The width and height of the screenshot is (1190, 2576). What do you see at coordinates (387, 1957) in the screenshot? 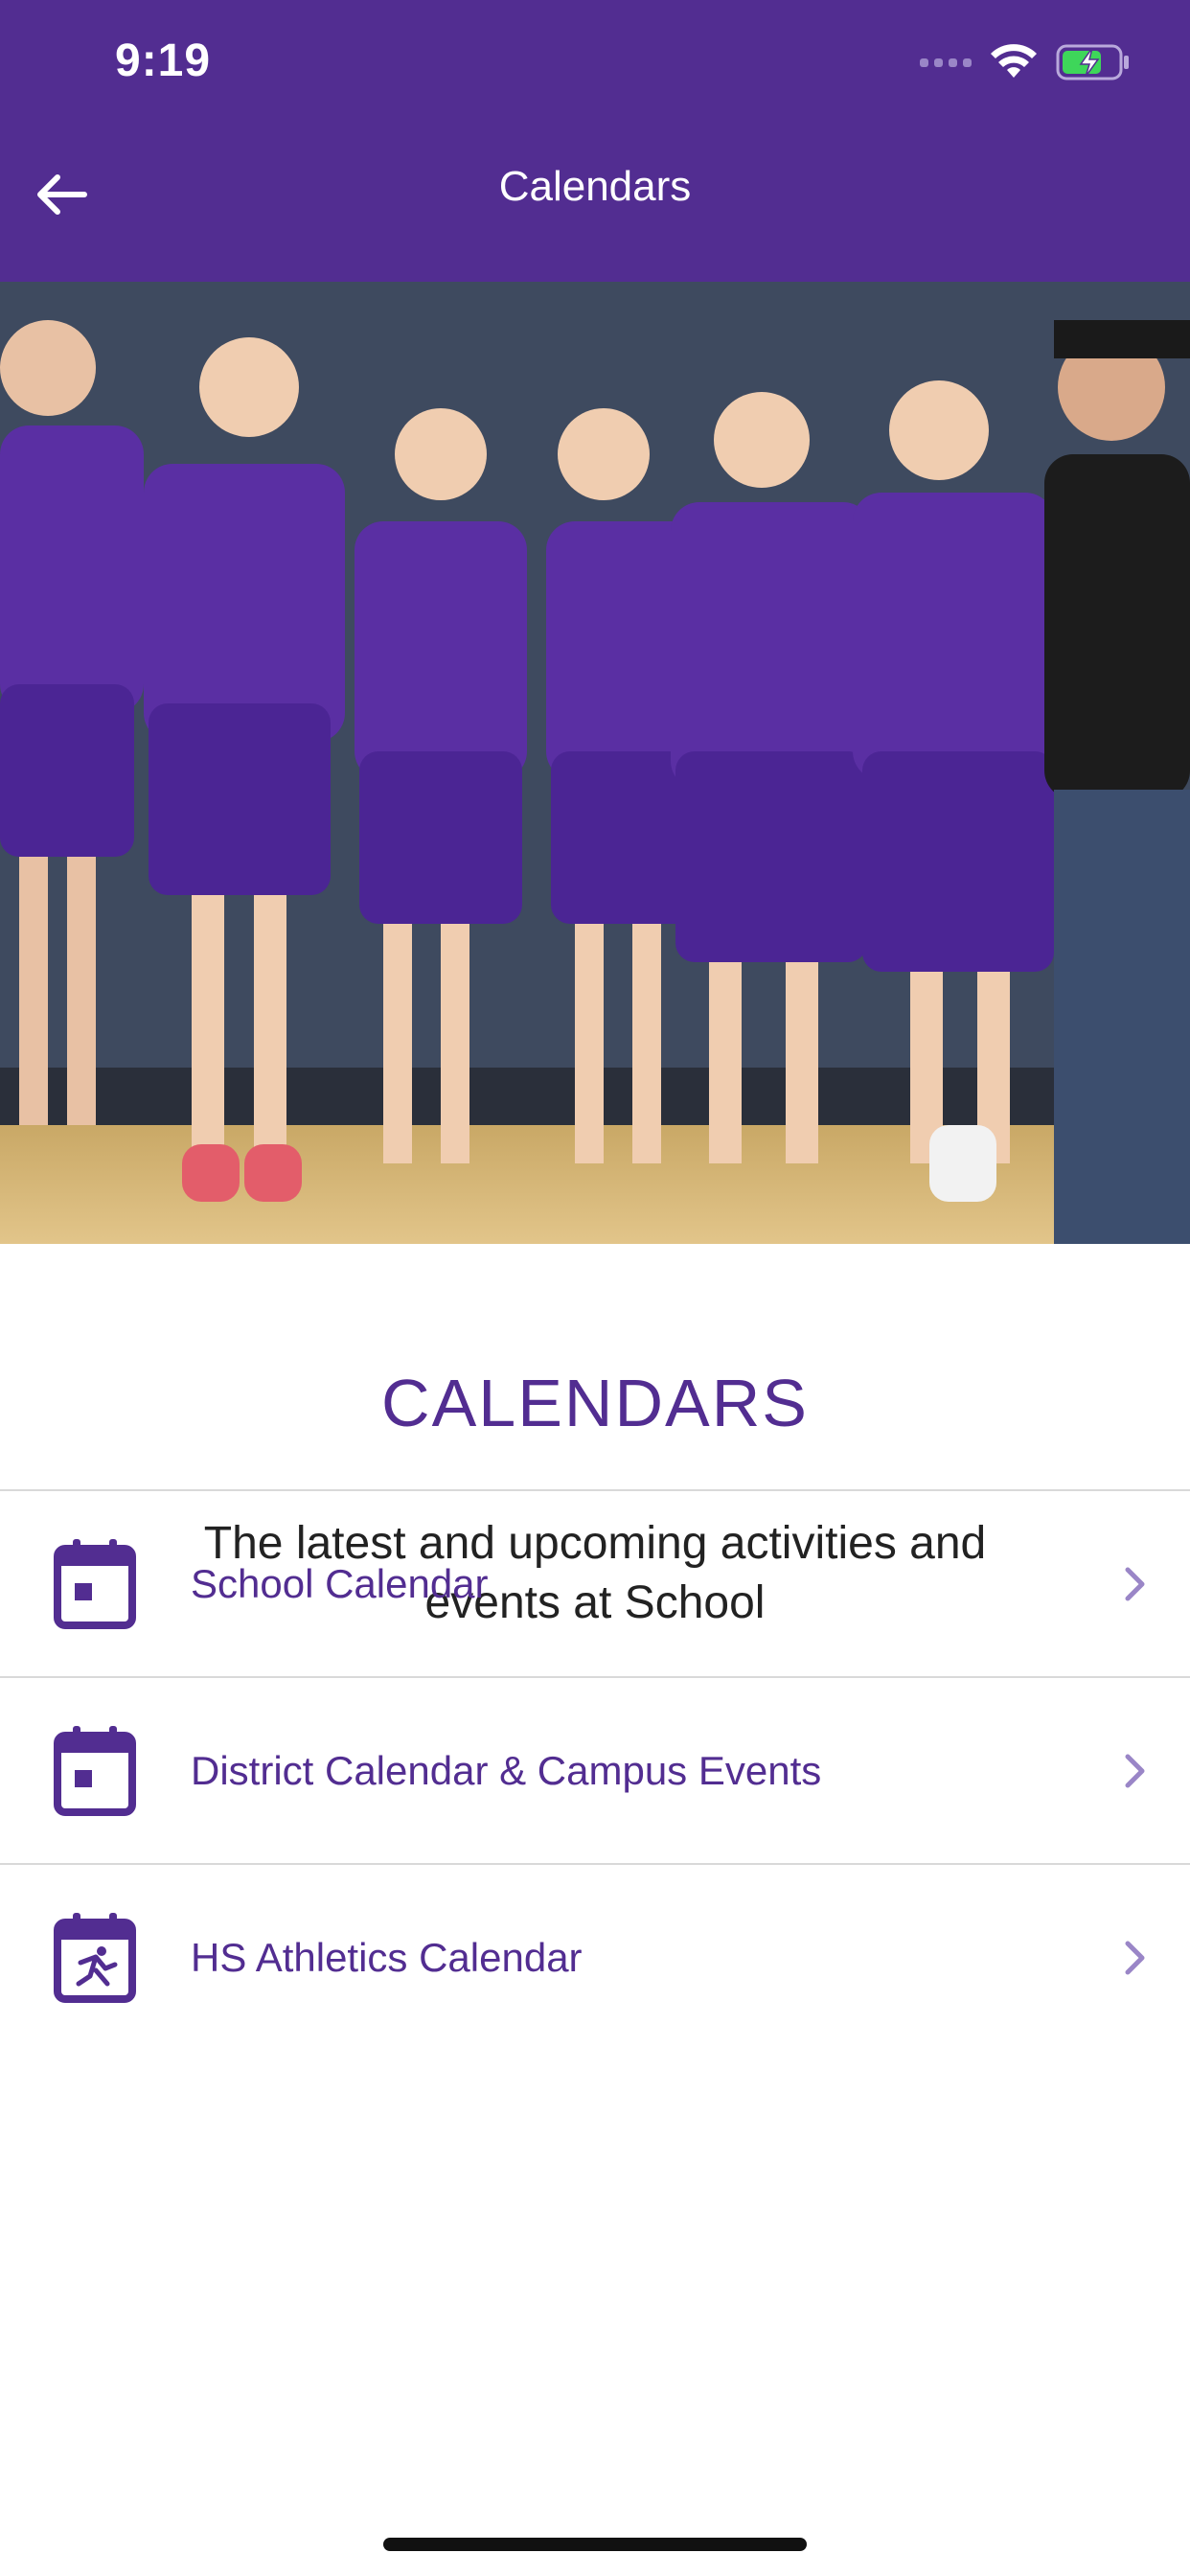
I see `calendar-label: HS Athletics Calendar` at bounding box center [387, 1957].